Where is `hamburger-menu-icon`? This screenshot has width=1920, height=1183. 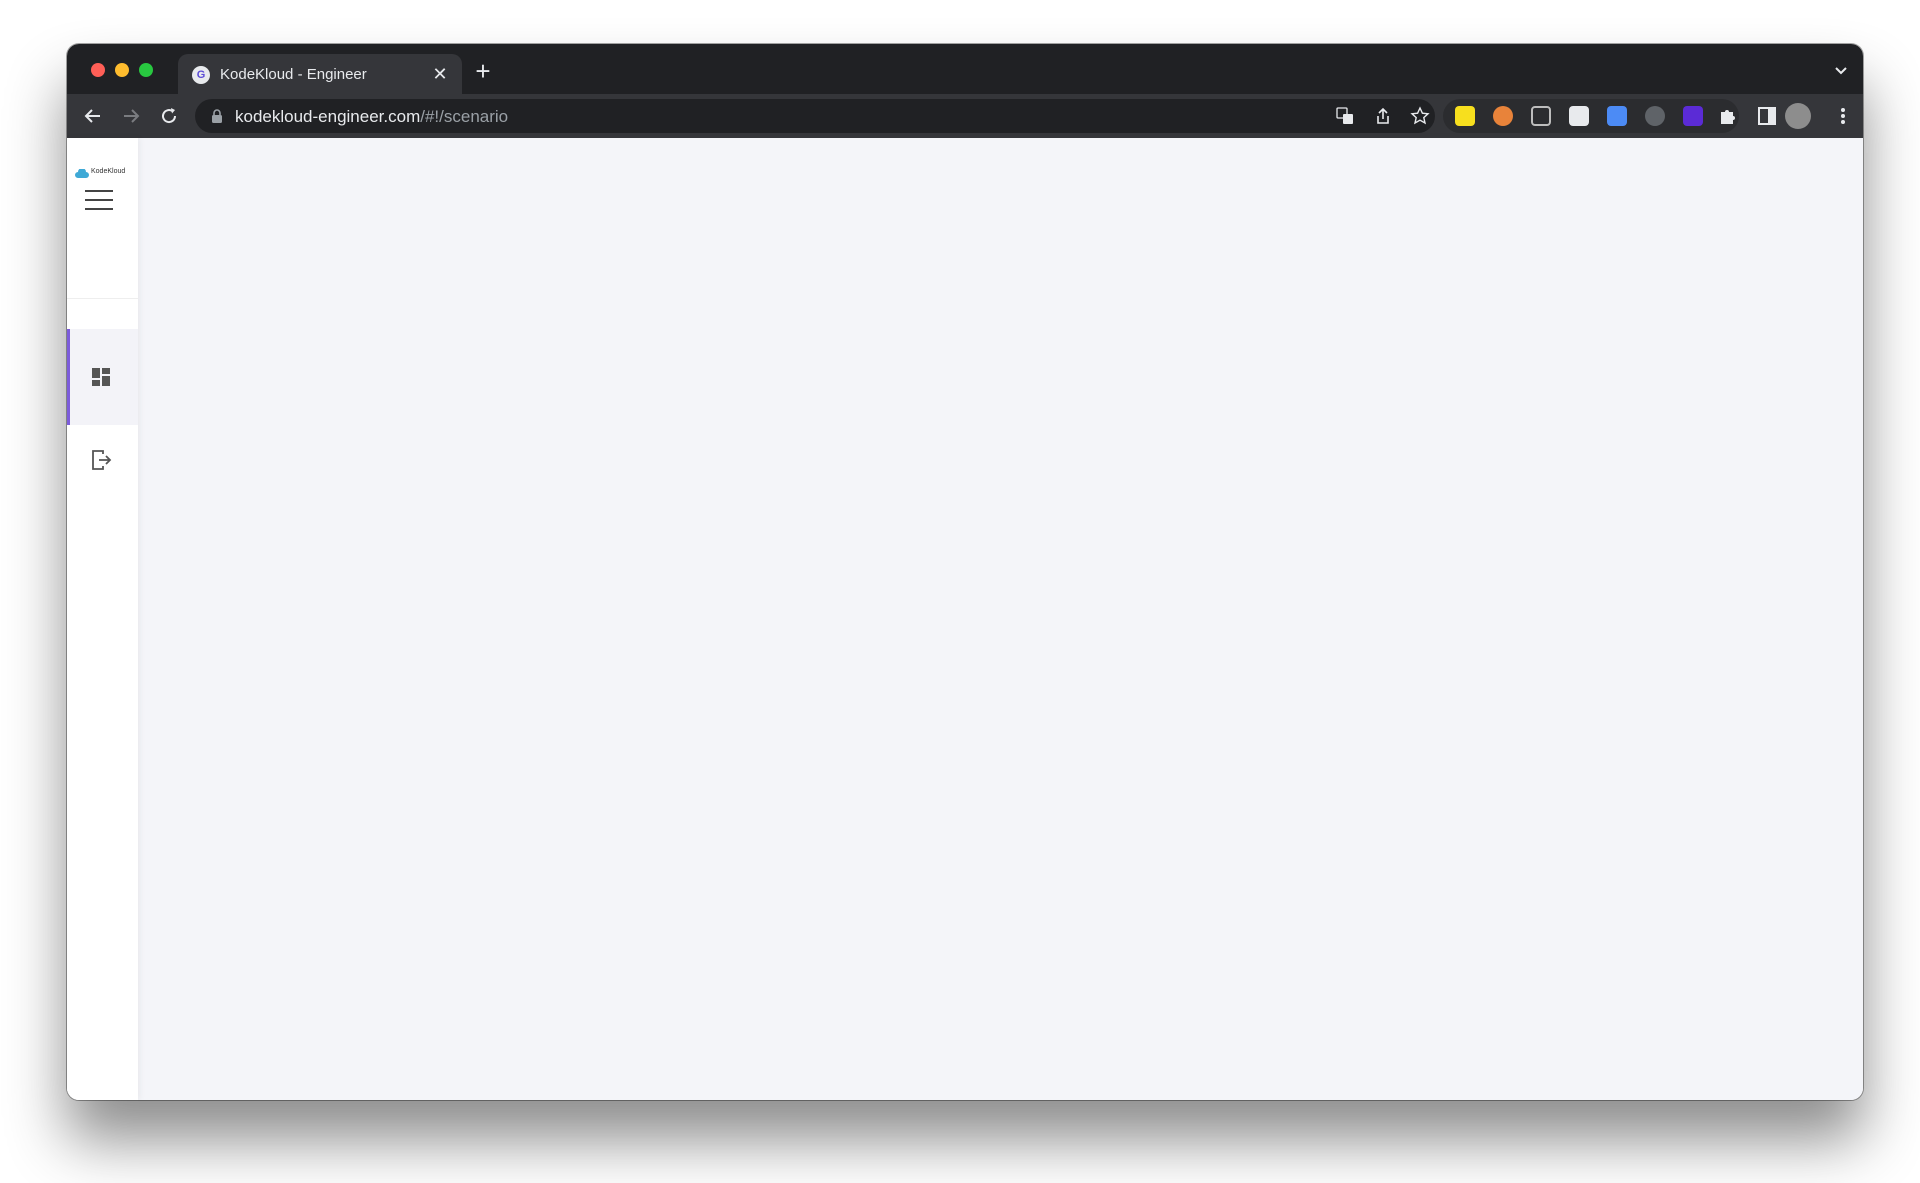 hamburger-menu-icon is located at coordinates (99, 200).